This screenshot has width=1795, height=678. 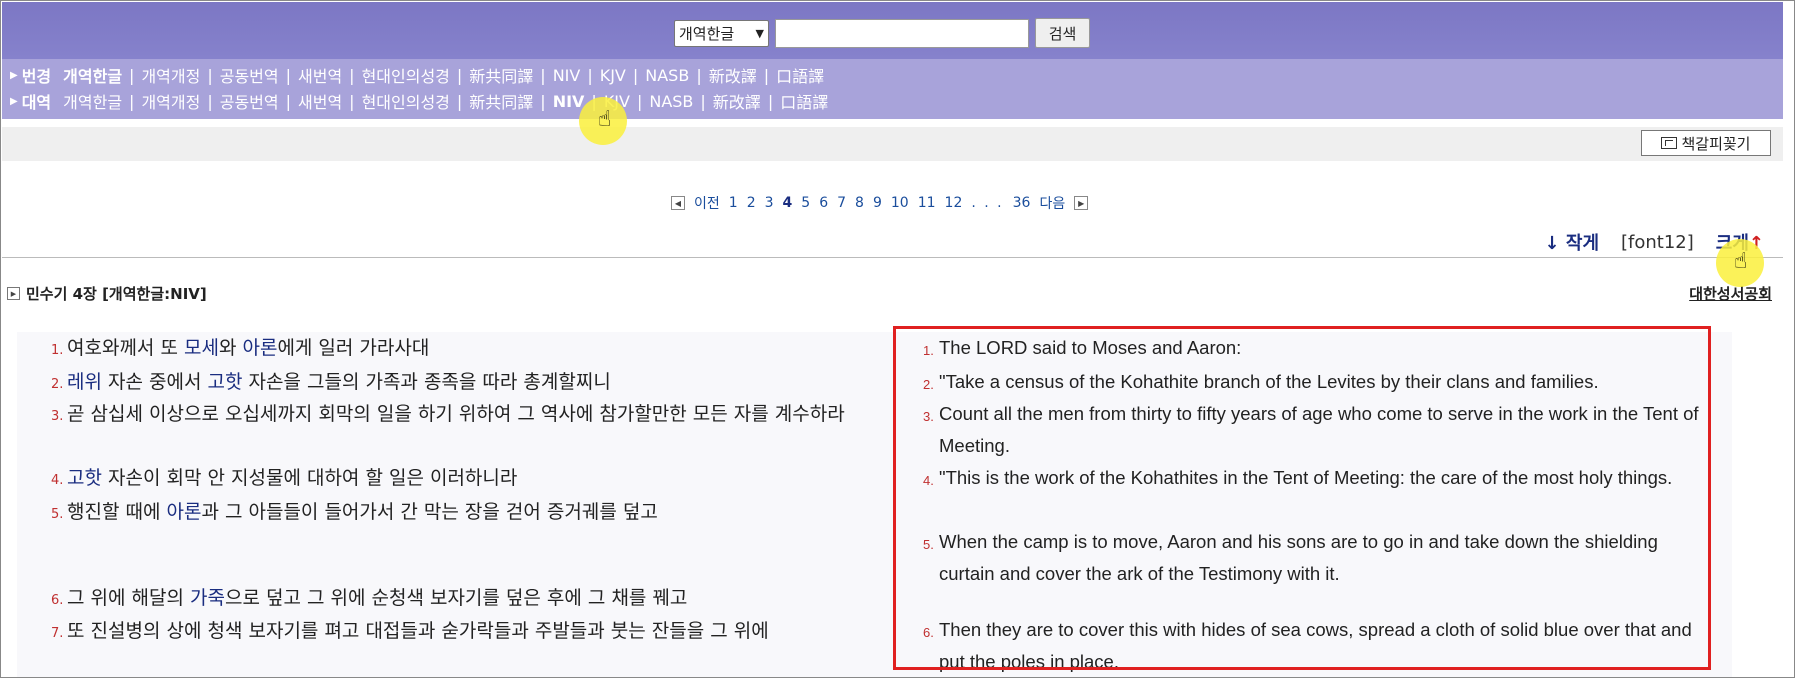 I want to click on verse-text-segment: 자손이 회막 안 지성물에 대하여 할 일은 이러하니라, so click(x=309, y=478).